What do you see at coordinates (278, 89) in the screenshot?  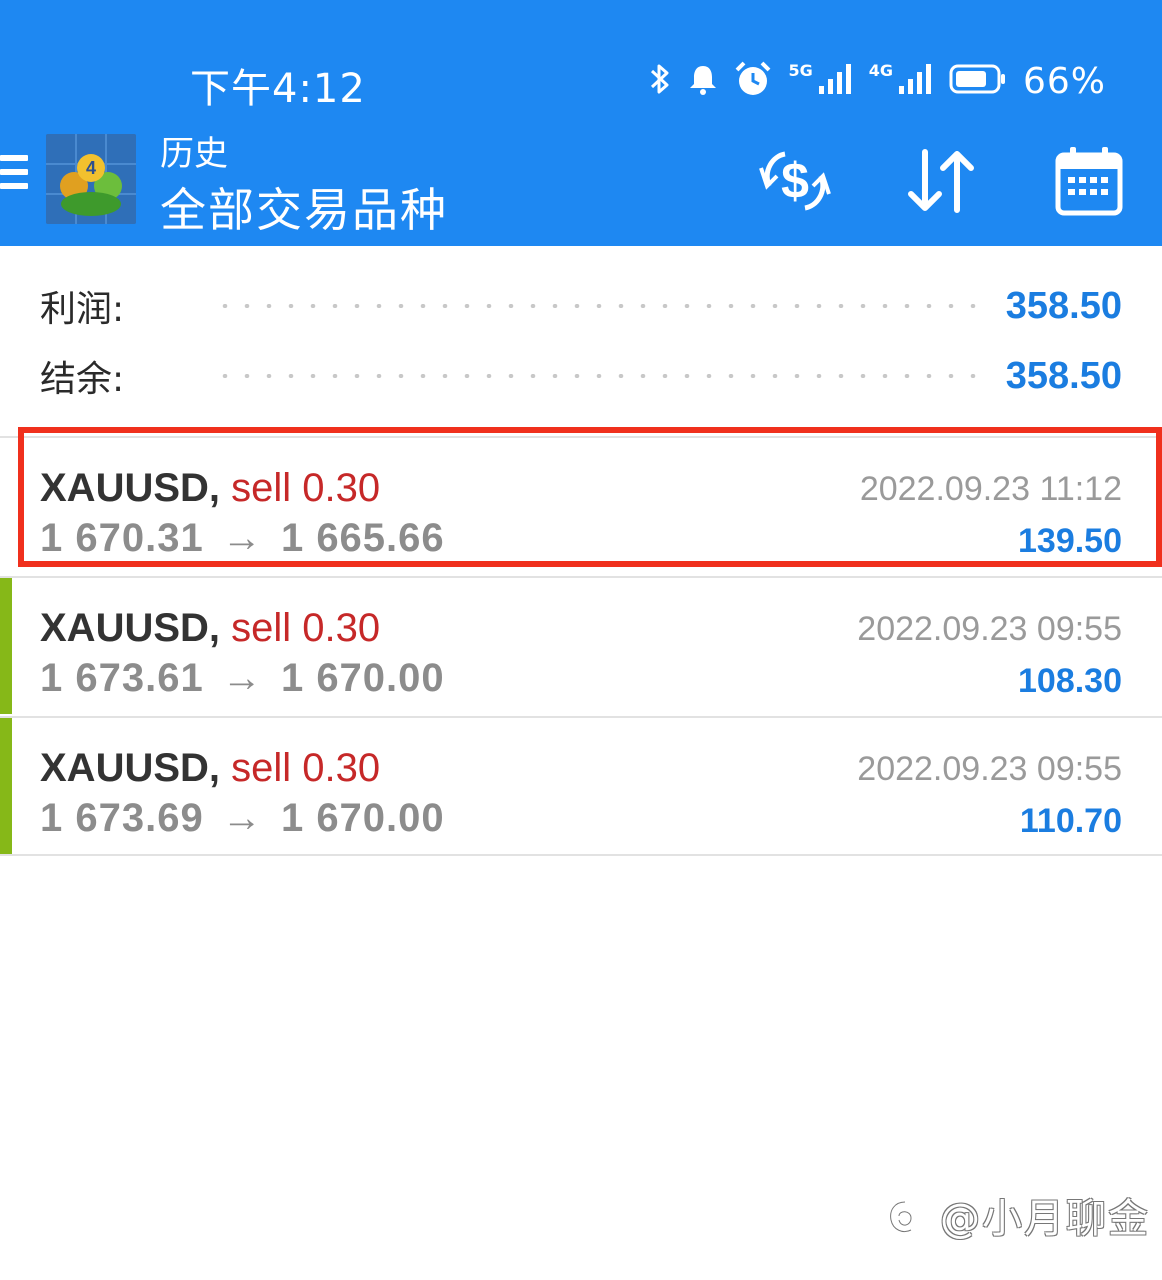 I see `status-time: 下午4:12` at bounding box center [278, 89].